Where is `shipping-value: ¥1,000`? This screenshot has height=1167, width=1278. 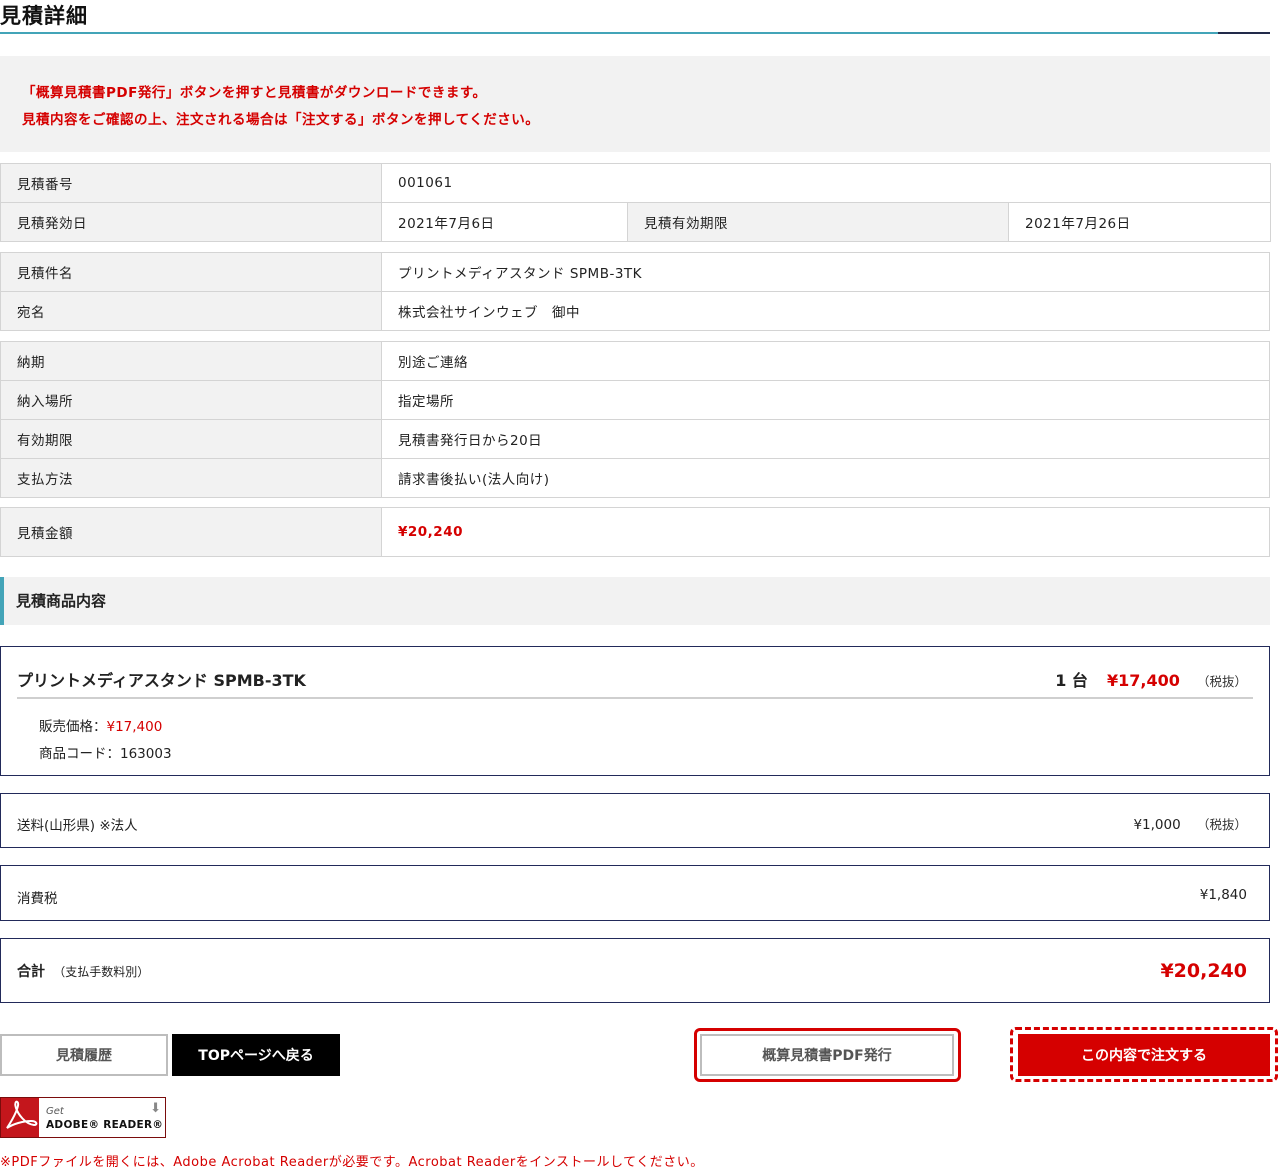
shipping-value: ¥1,000 is located at coordinates (1157, 825).